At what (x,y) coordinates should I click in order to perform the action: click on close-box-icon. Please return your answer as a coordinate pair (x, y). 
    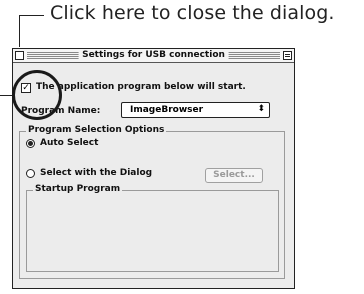
    Looking at the image, I should click on (19, 55).